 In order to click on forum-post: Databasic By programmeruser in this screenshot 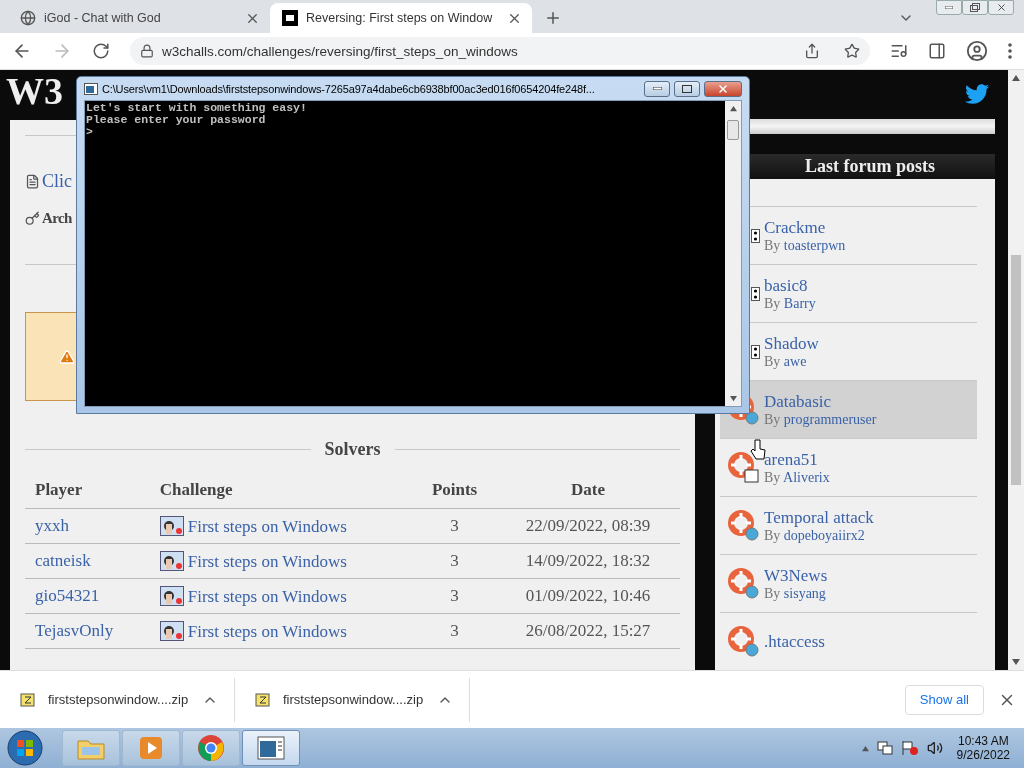, I will do `click(848, 409)`.